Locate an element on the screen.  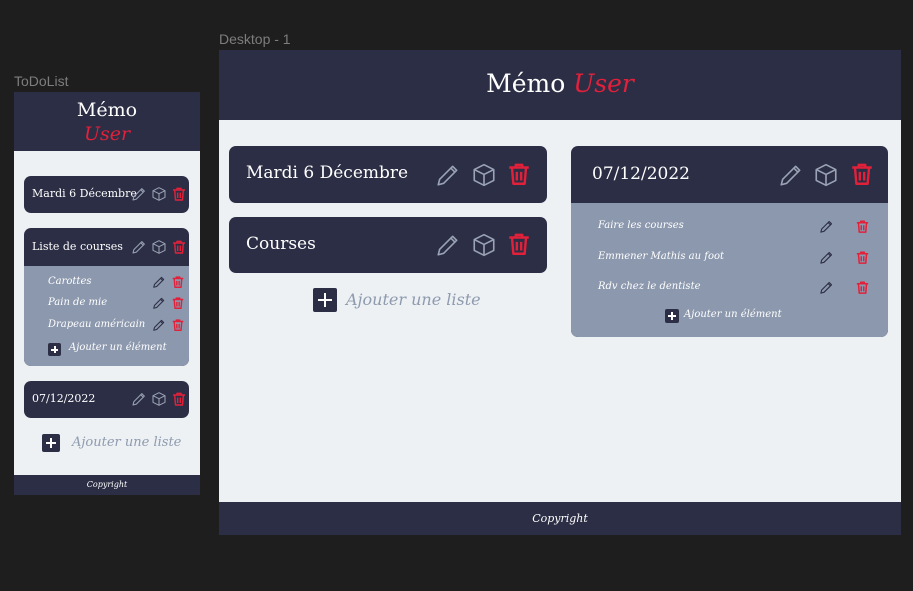
list-title: Liste de courses is located at coordinates (77, 246).